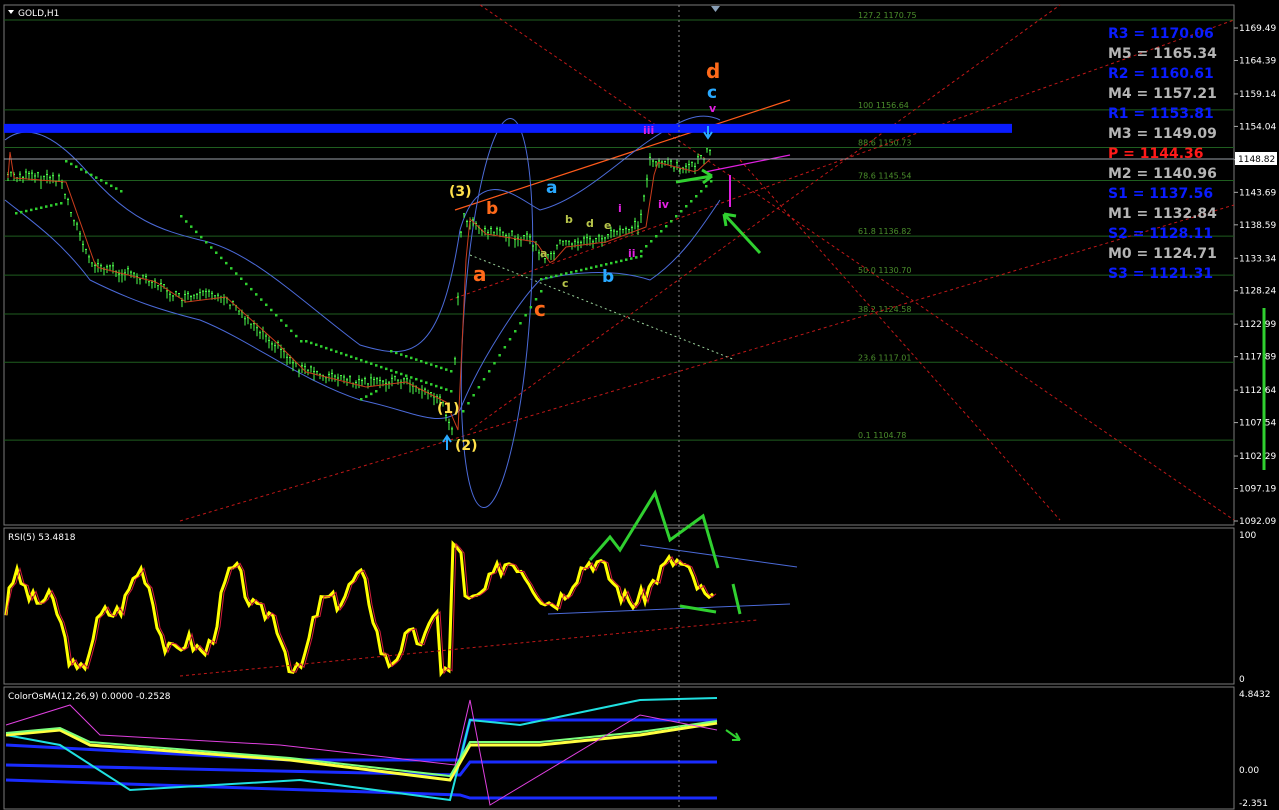 The width and height of the screenshot is (1279, 810). Describe the element at coordinates (590, 223) in the screenshot. I see `wave-label: d` at that location.